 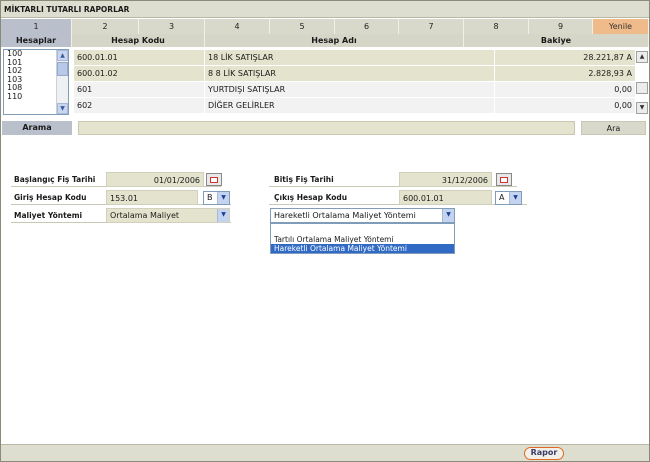 What do you see at coordinates (304, 179) in the screenshot?
I see `end-date-label: Bitiş Fiş Tarihi` at bounding box center [304, 179].